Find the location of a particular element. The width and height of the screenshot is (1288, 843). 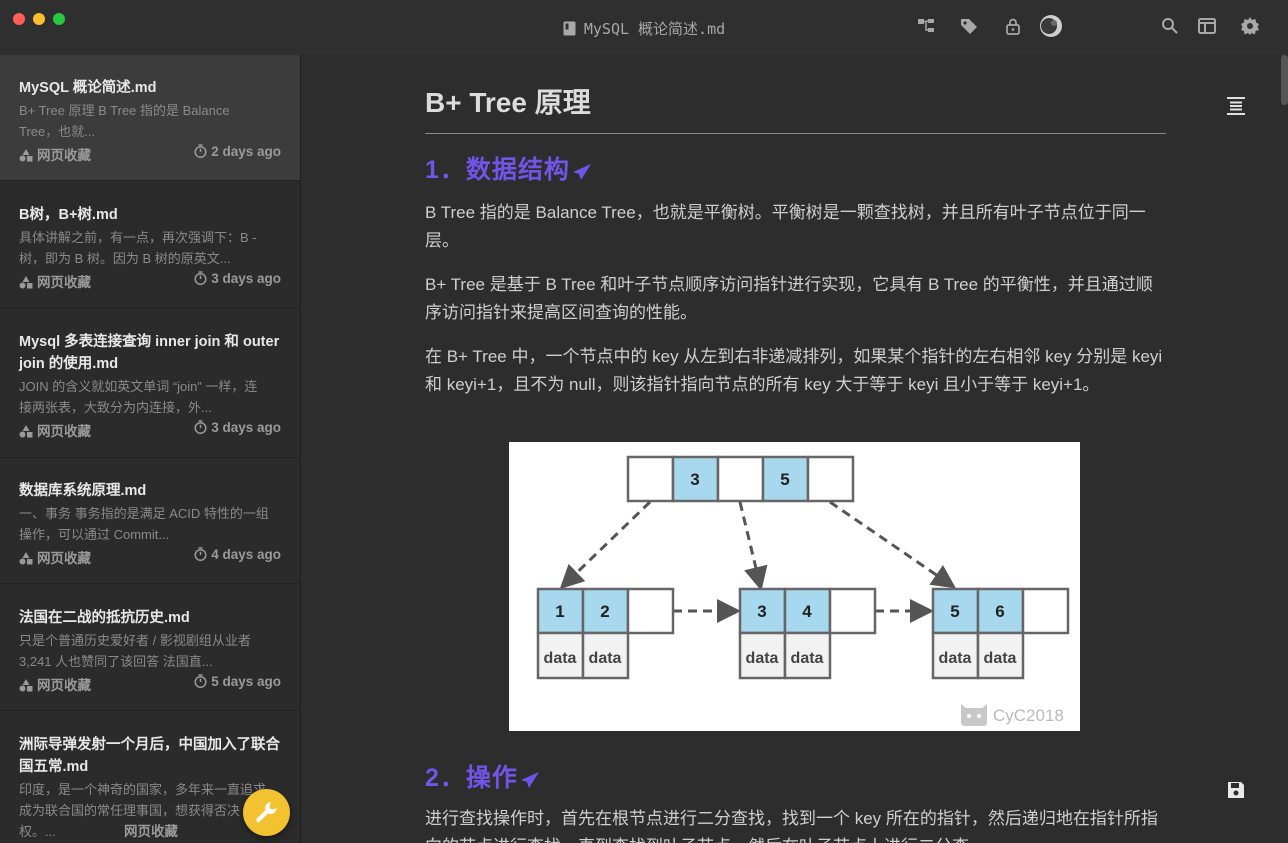

layout-icon is located at coordinates (1207, 26).